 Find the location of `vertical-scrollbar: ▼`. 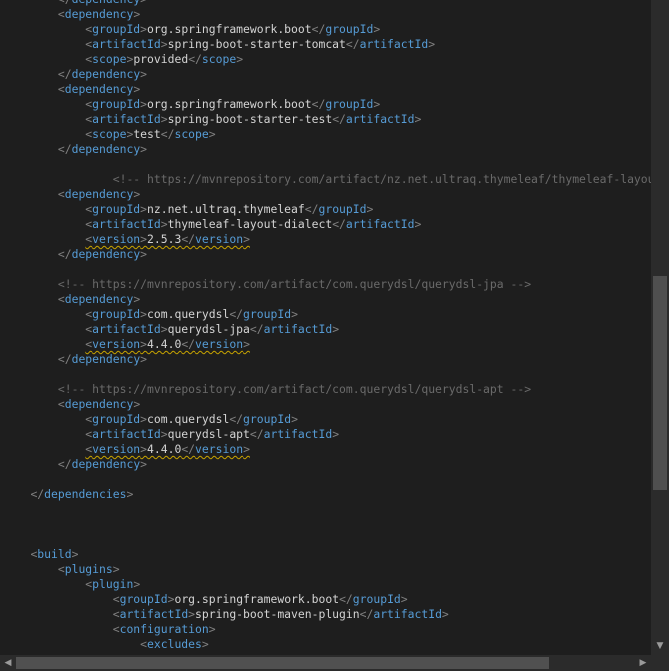

vertical-scrollbar: ▼ is located at coordinates (660, 327).